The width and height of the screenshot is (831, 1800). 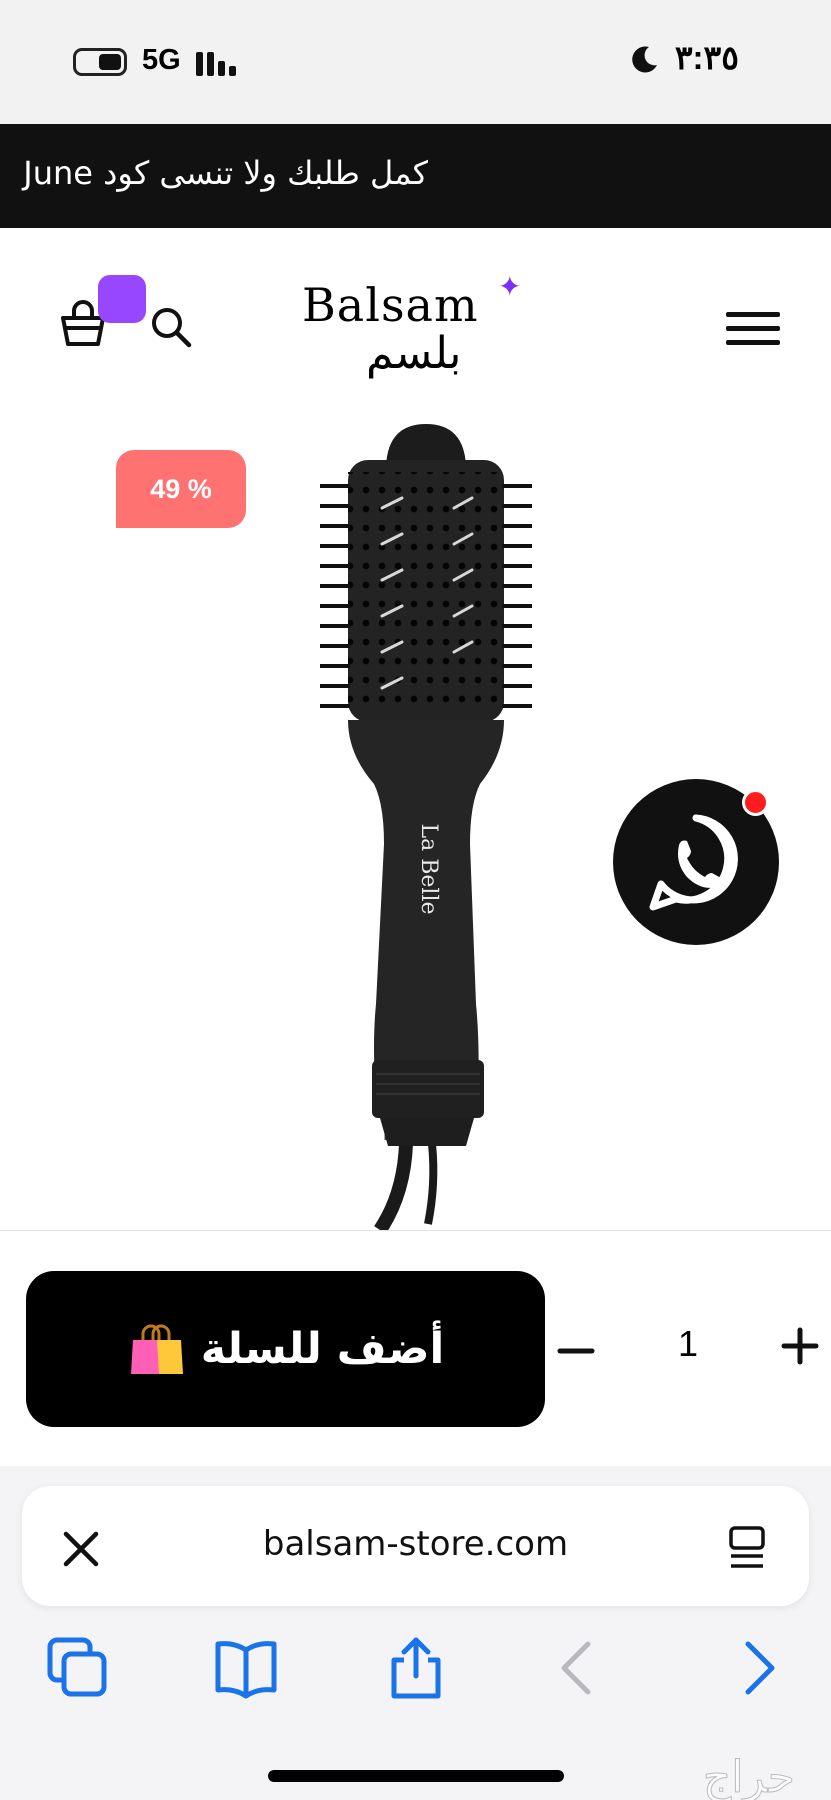 What do you see at coordinates (706, 57) in the screenshot?
I see `clock: ٣:٣٥` at bounding box center [706, 57].